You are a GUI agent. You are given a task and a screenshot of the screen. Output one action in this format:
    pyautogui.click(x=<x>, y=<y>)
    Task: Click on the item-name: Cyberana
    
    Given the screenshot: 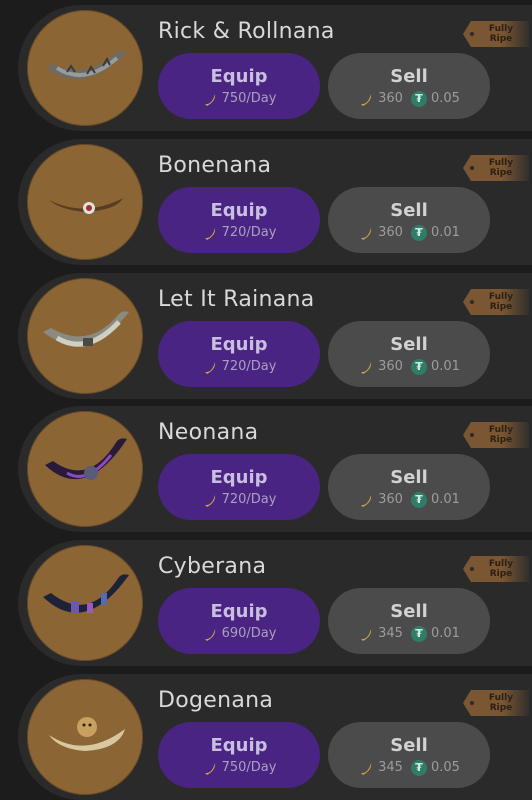 What is the action you would take?
    pyautogui.click(x=212, y=566)
    